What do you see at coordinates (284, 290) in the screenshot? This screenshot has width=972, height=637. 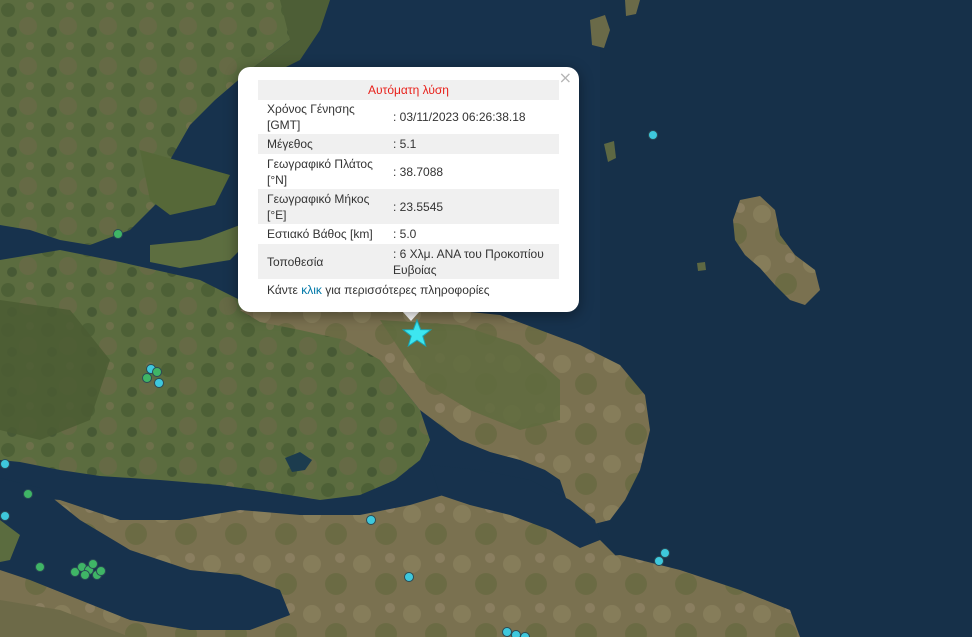 I see `more-info-prefix: Κάντε` at bounding box center [284, 290].